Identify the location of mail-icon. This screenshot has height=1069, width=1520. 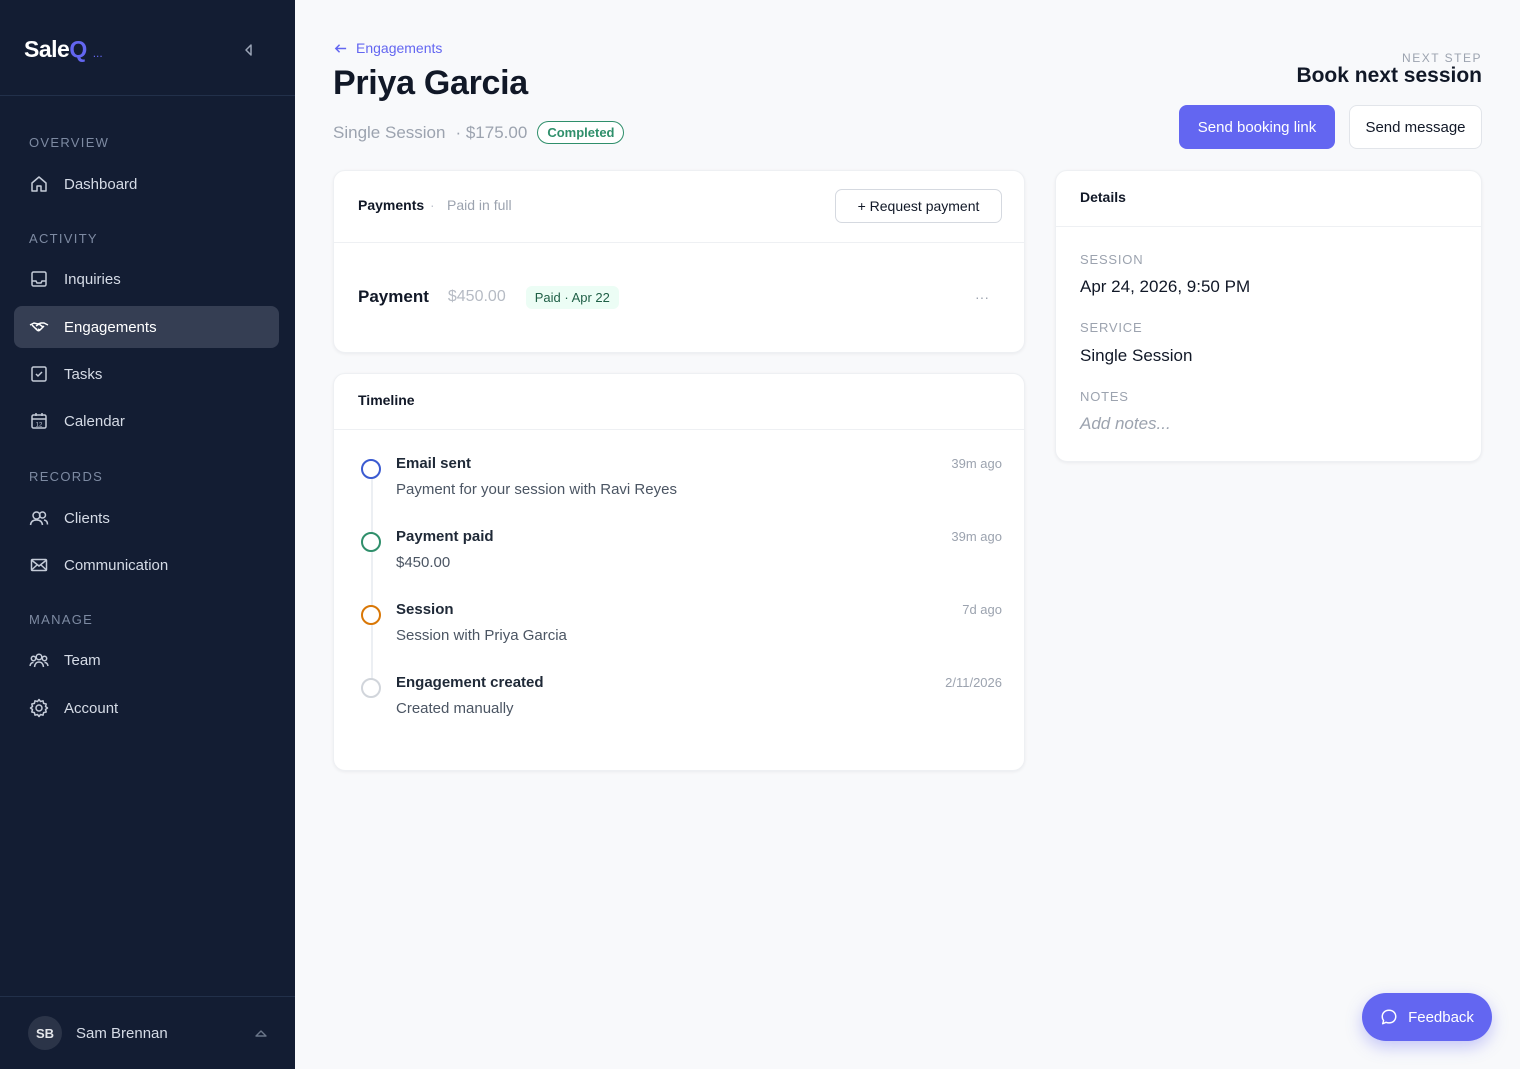
(39, 565).